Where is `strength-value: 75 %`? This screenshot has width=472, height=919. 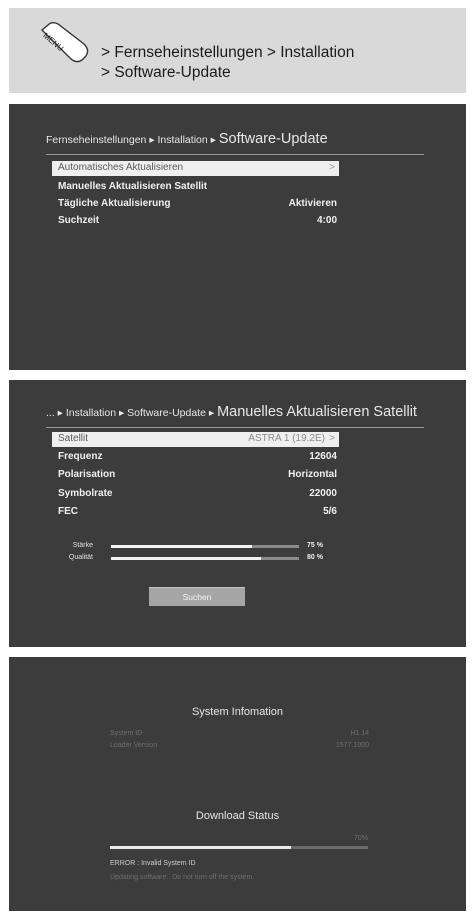 strength-value: 75 % is located at coordinates (315, 545).